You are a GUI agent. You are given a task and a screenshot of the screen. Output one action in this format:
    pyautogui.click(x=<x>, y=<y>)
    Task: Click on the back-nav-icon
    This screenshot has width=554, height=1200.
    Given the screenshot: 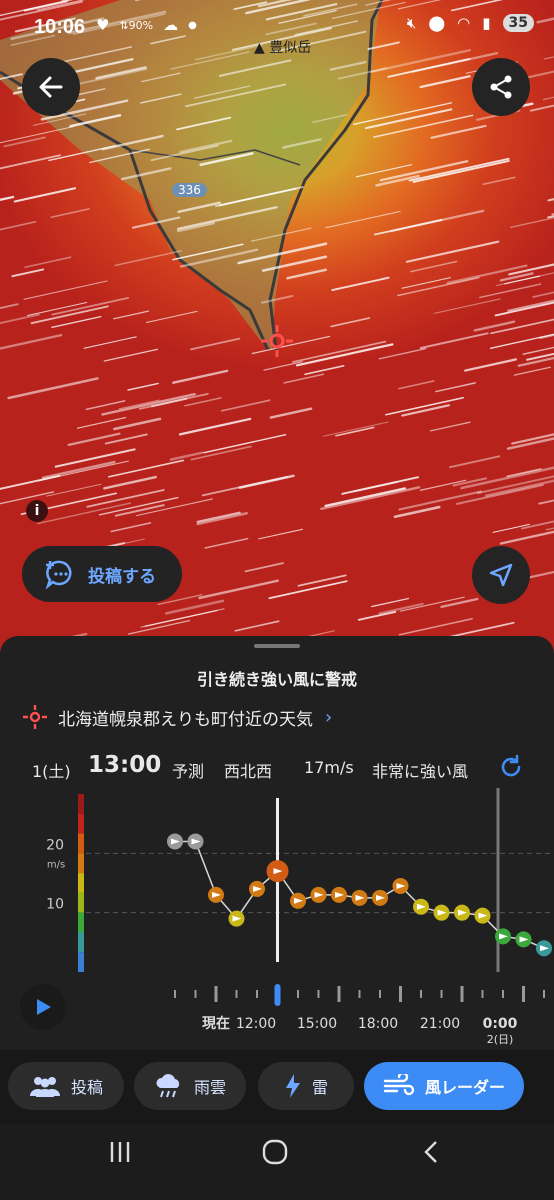 What is the action you would take?
    pyautogui.click(x=431, y=1152)
    